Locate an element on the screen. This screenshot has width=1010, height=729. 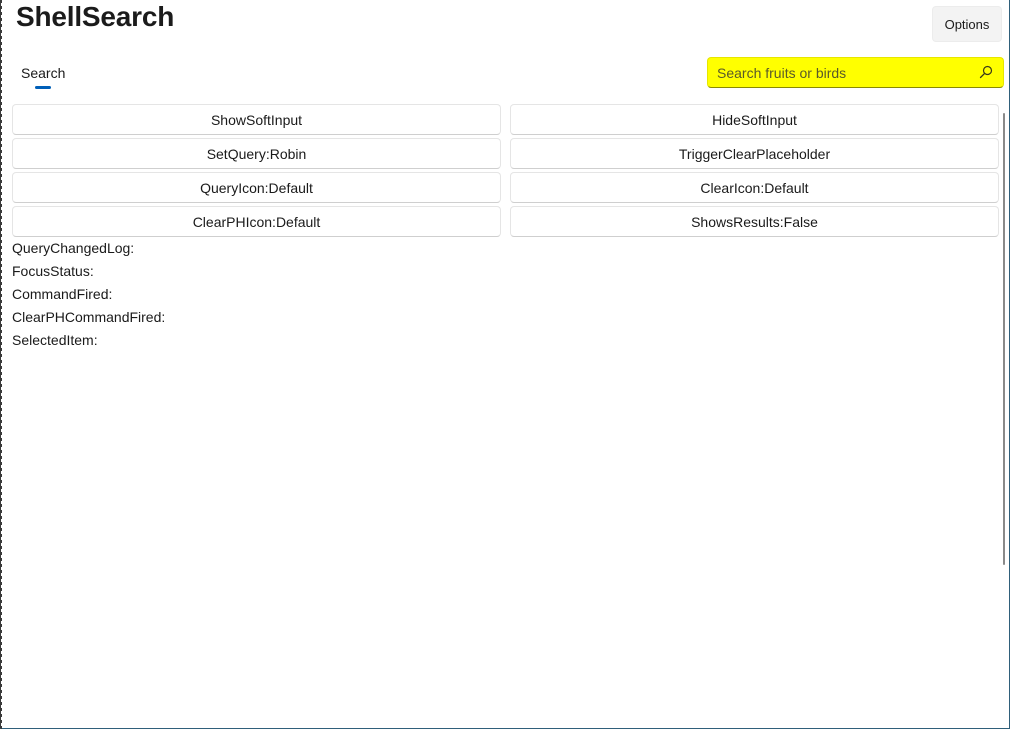
show-soft-input-button: ShowSoftInput is located at coordinates (256, 119).